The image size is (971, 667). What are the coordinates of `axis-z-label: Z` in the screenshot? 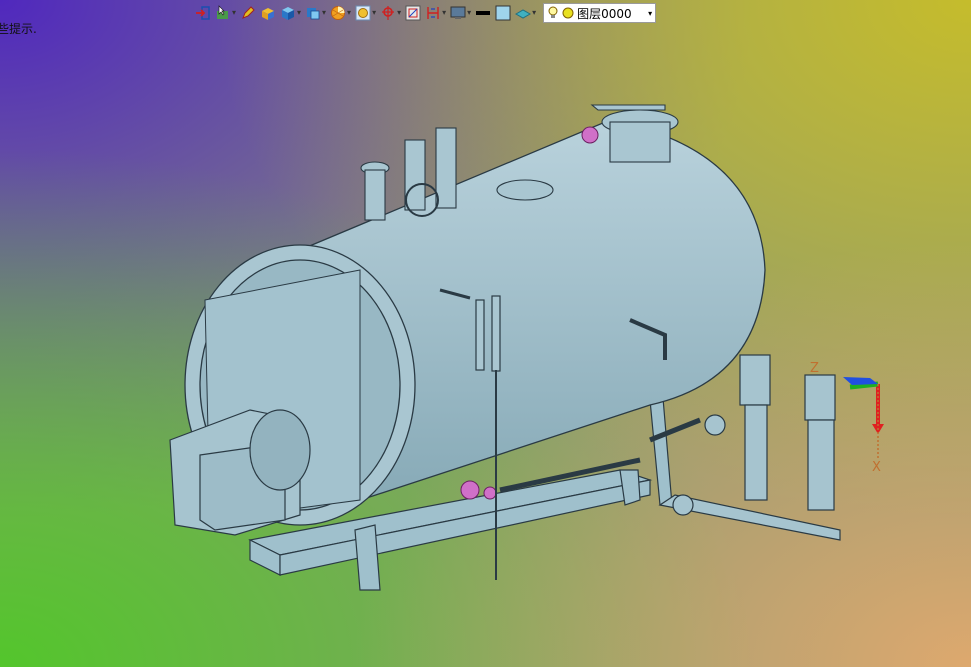 It's located at (814, 368).